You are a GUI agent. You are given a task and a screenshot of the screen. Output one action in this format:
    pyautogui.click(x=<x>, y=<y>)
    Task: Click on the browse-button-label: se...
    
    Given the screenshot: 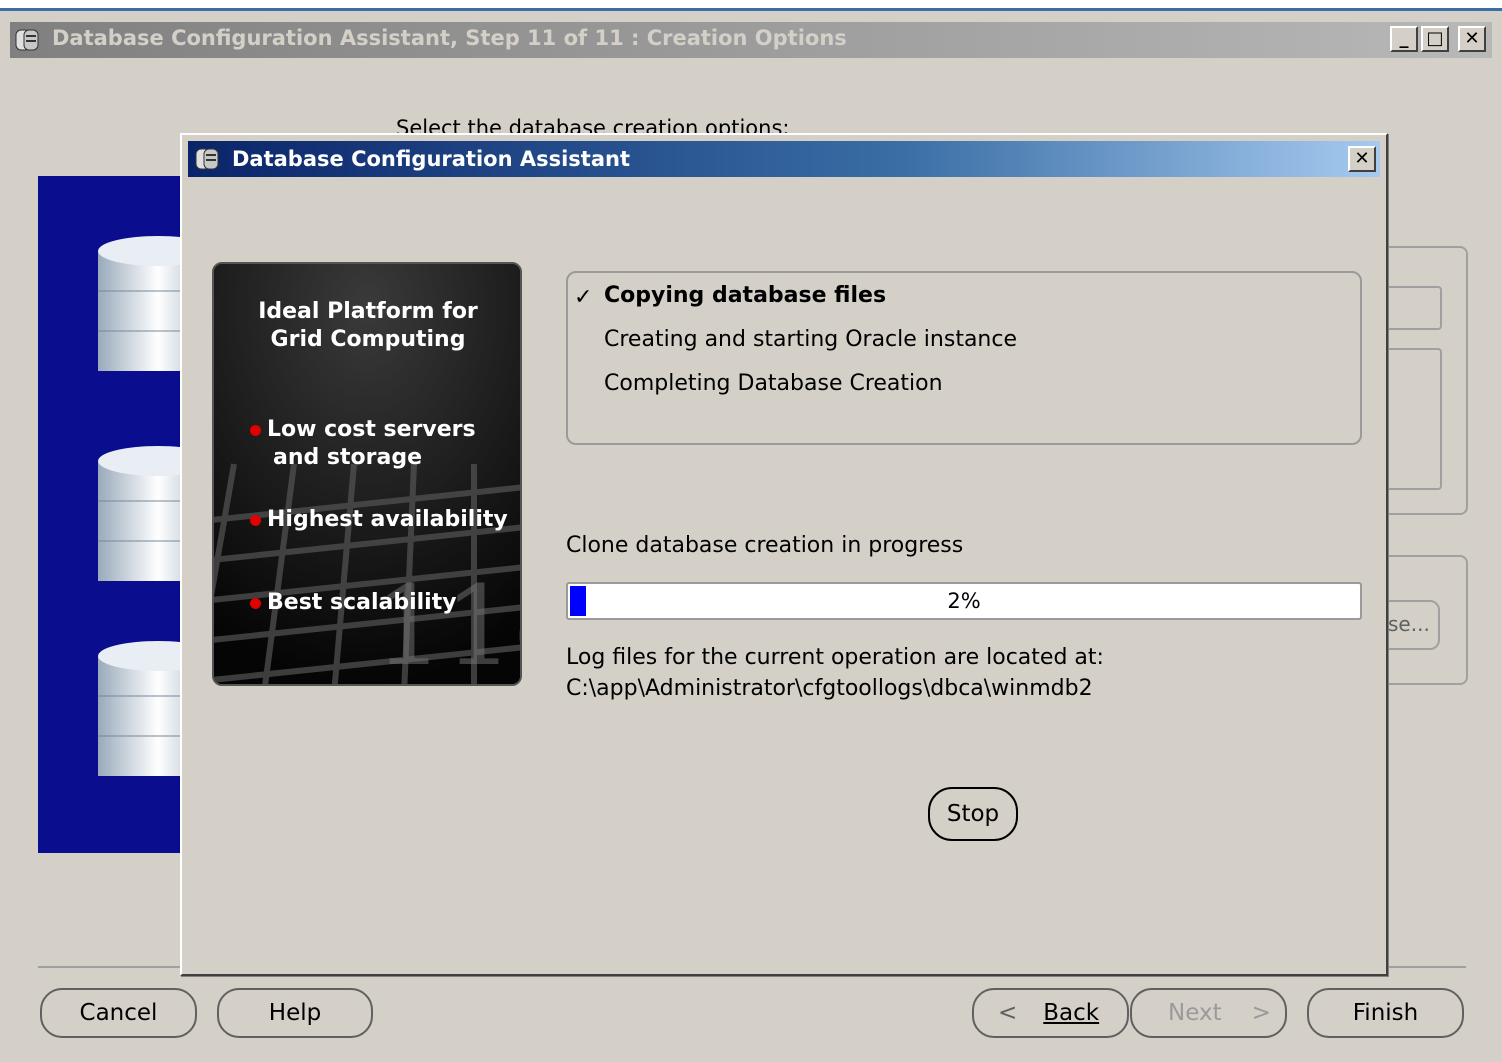 What is the action you would take?
    pyautogui.click(x=1409, y=624)
    